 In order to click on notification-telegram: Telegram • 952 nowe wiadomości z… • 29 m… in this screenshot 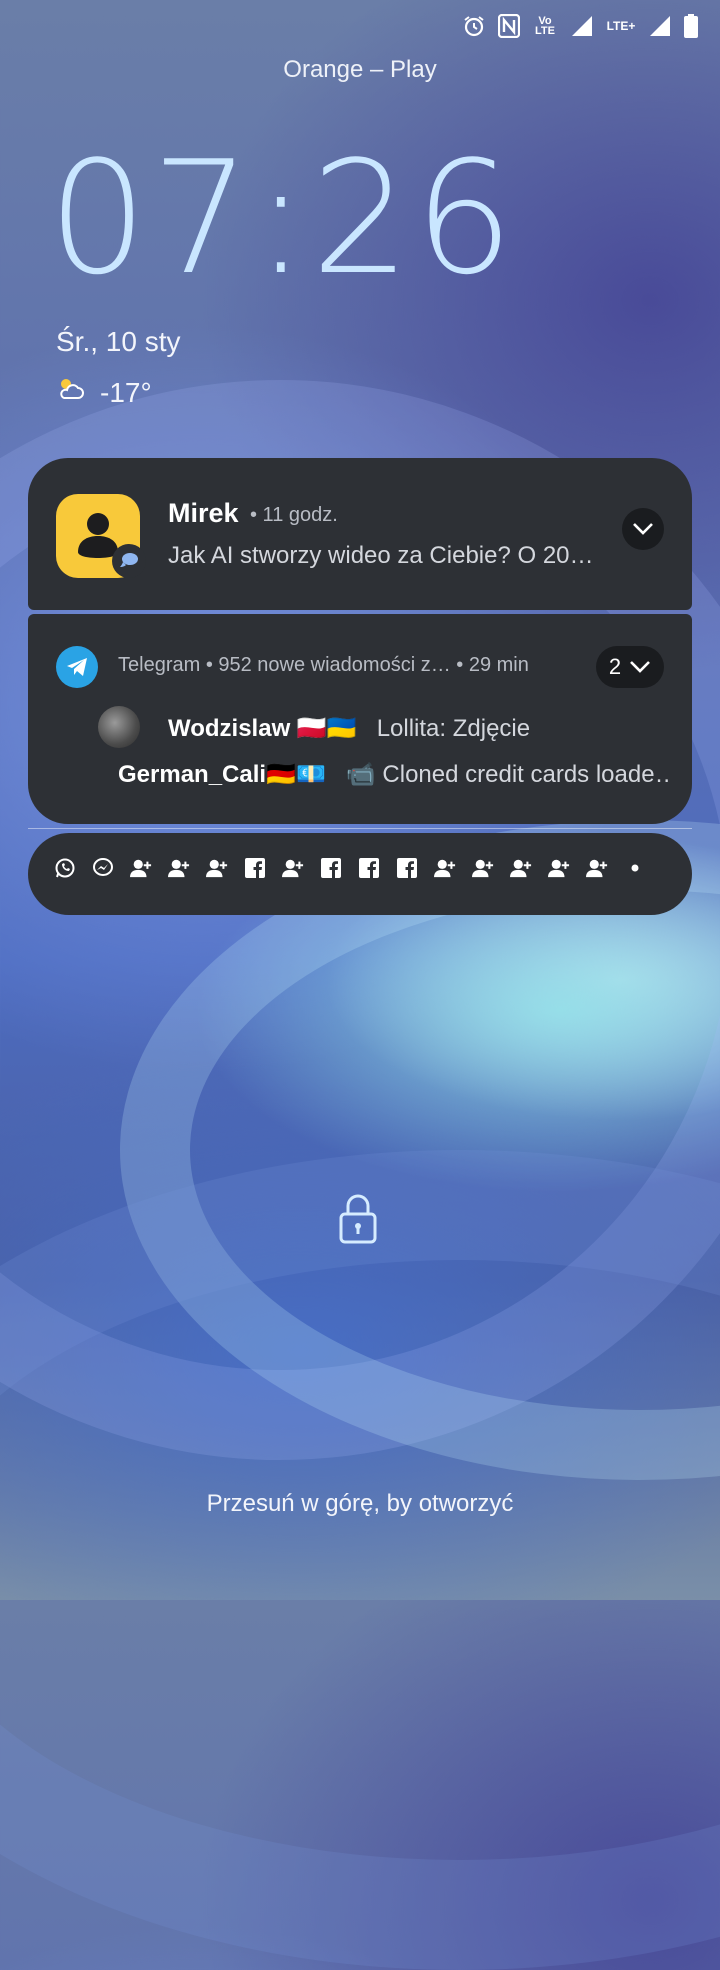, I will do `click(360, 719)`.